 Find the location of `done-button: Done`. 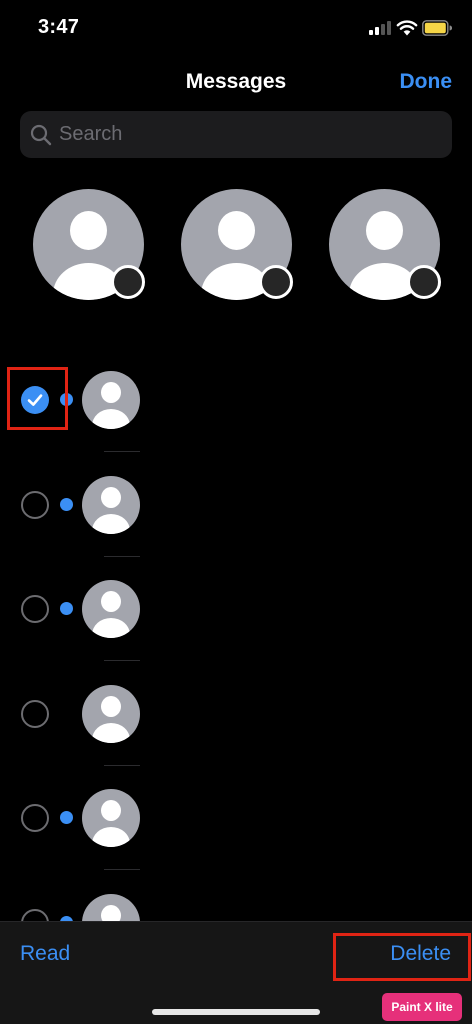

done-button: Done is located at coordinates (426, 82).